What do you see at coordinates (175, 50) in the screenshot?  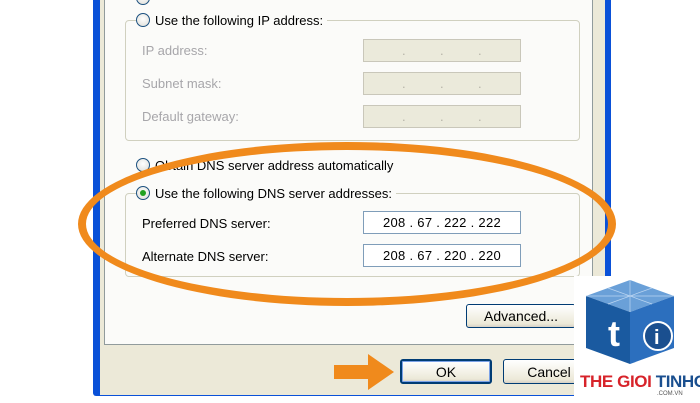 I see `ip-address-label: IP address:` at bounding box center [175, 50].